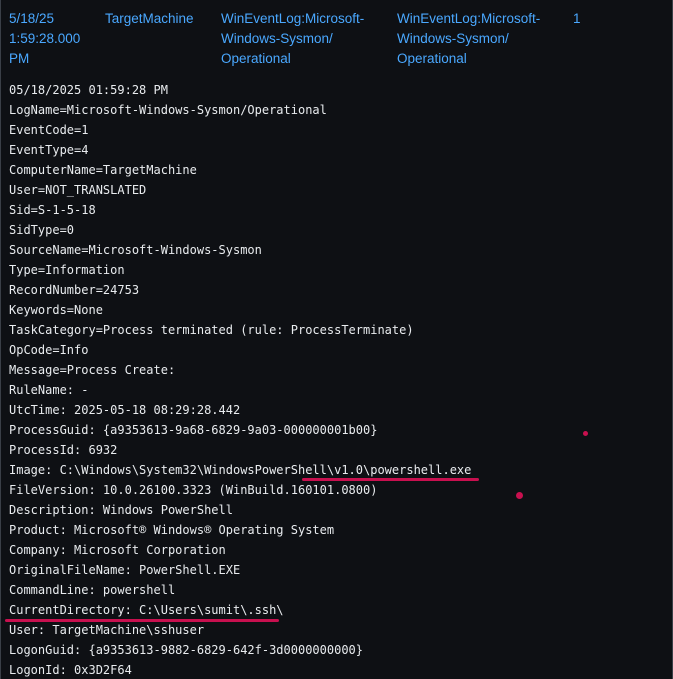 Image resolution: width=673 pixels, height=679 pixels. What do you see at coordinates (117, 550) in the screenshot?
I see `raw-event-line: Company: Microsoft Corporation` at bounding box center [117, 550].